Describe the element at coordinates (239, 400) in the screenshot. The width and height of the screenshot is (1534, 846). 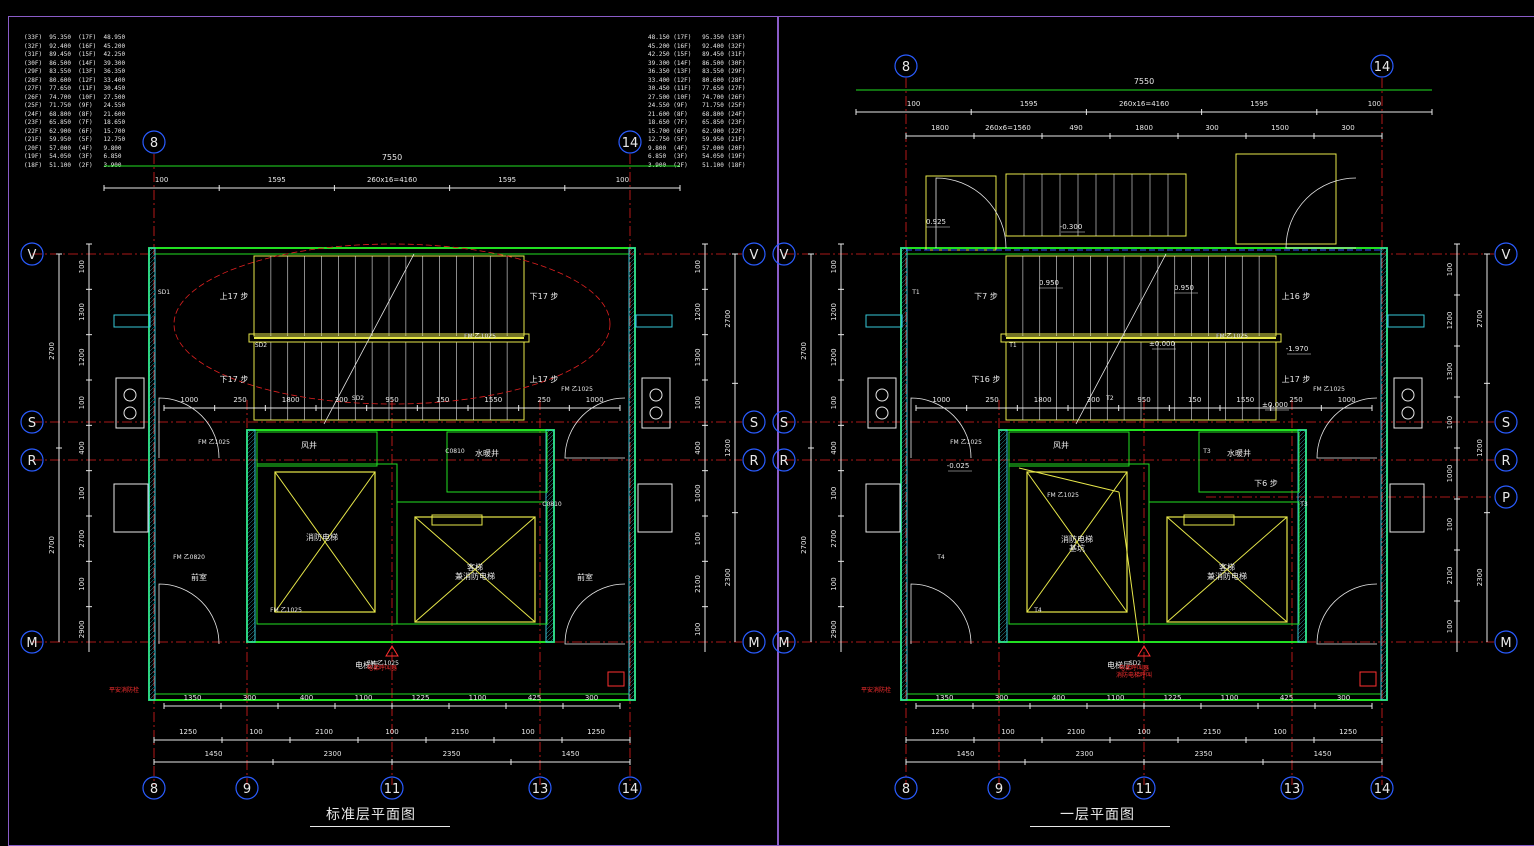
I see `mid-dim: 250` at that location.